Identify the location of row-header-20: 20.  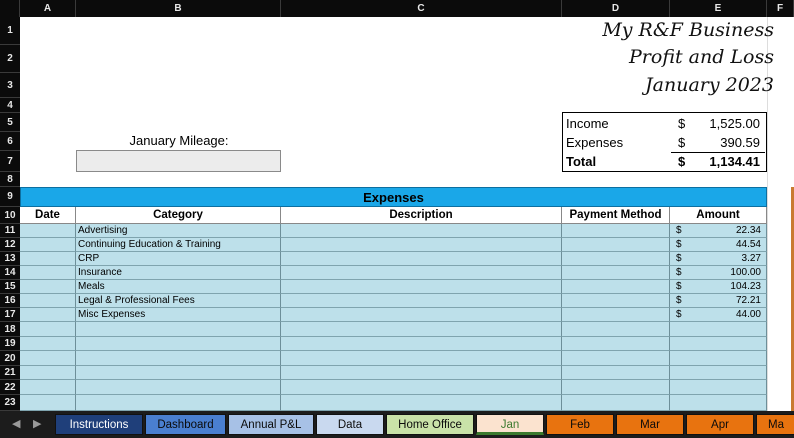
(10, 358).